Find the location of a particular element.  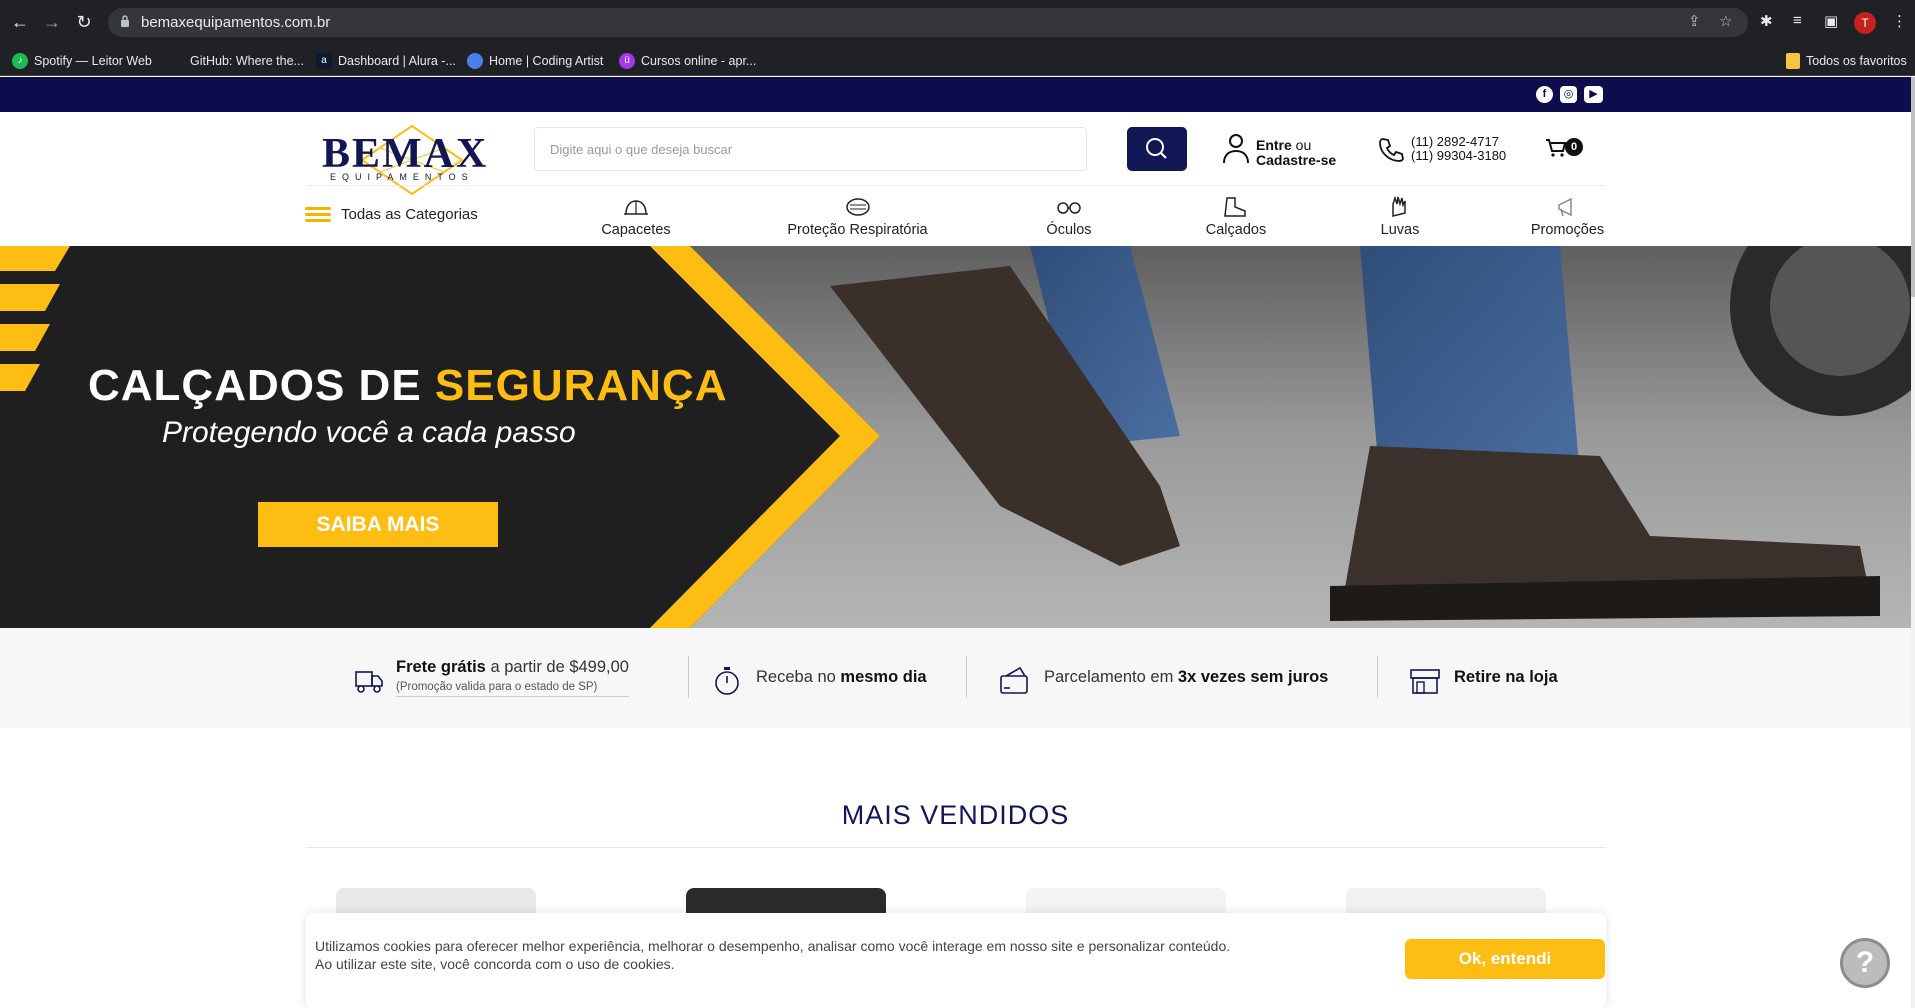

cart-button: 0 is located at coordinates (1566, 148).